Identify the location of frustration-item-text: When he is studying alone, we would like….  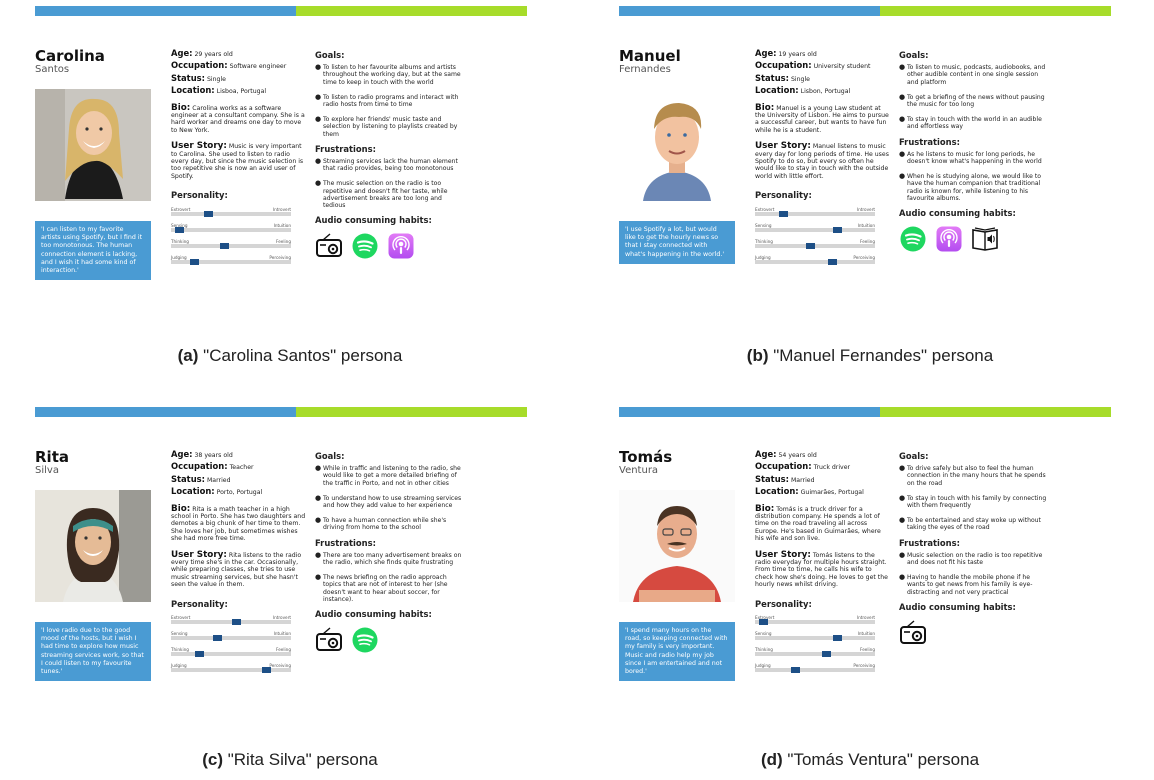
(974, 187).